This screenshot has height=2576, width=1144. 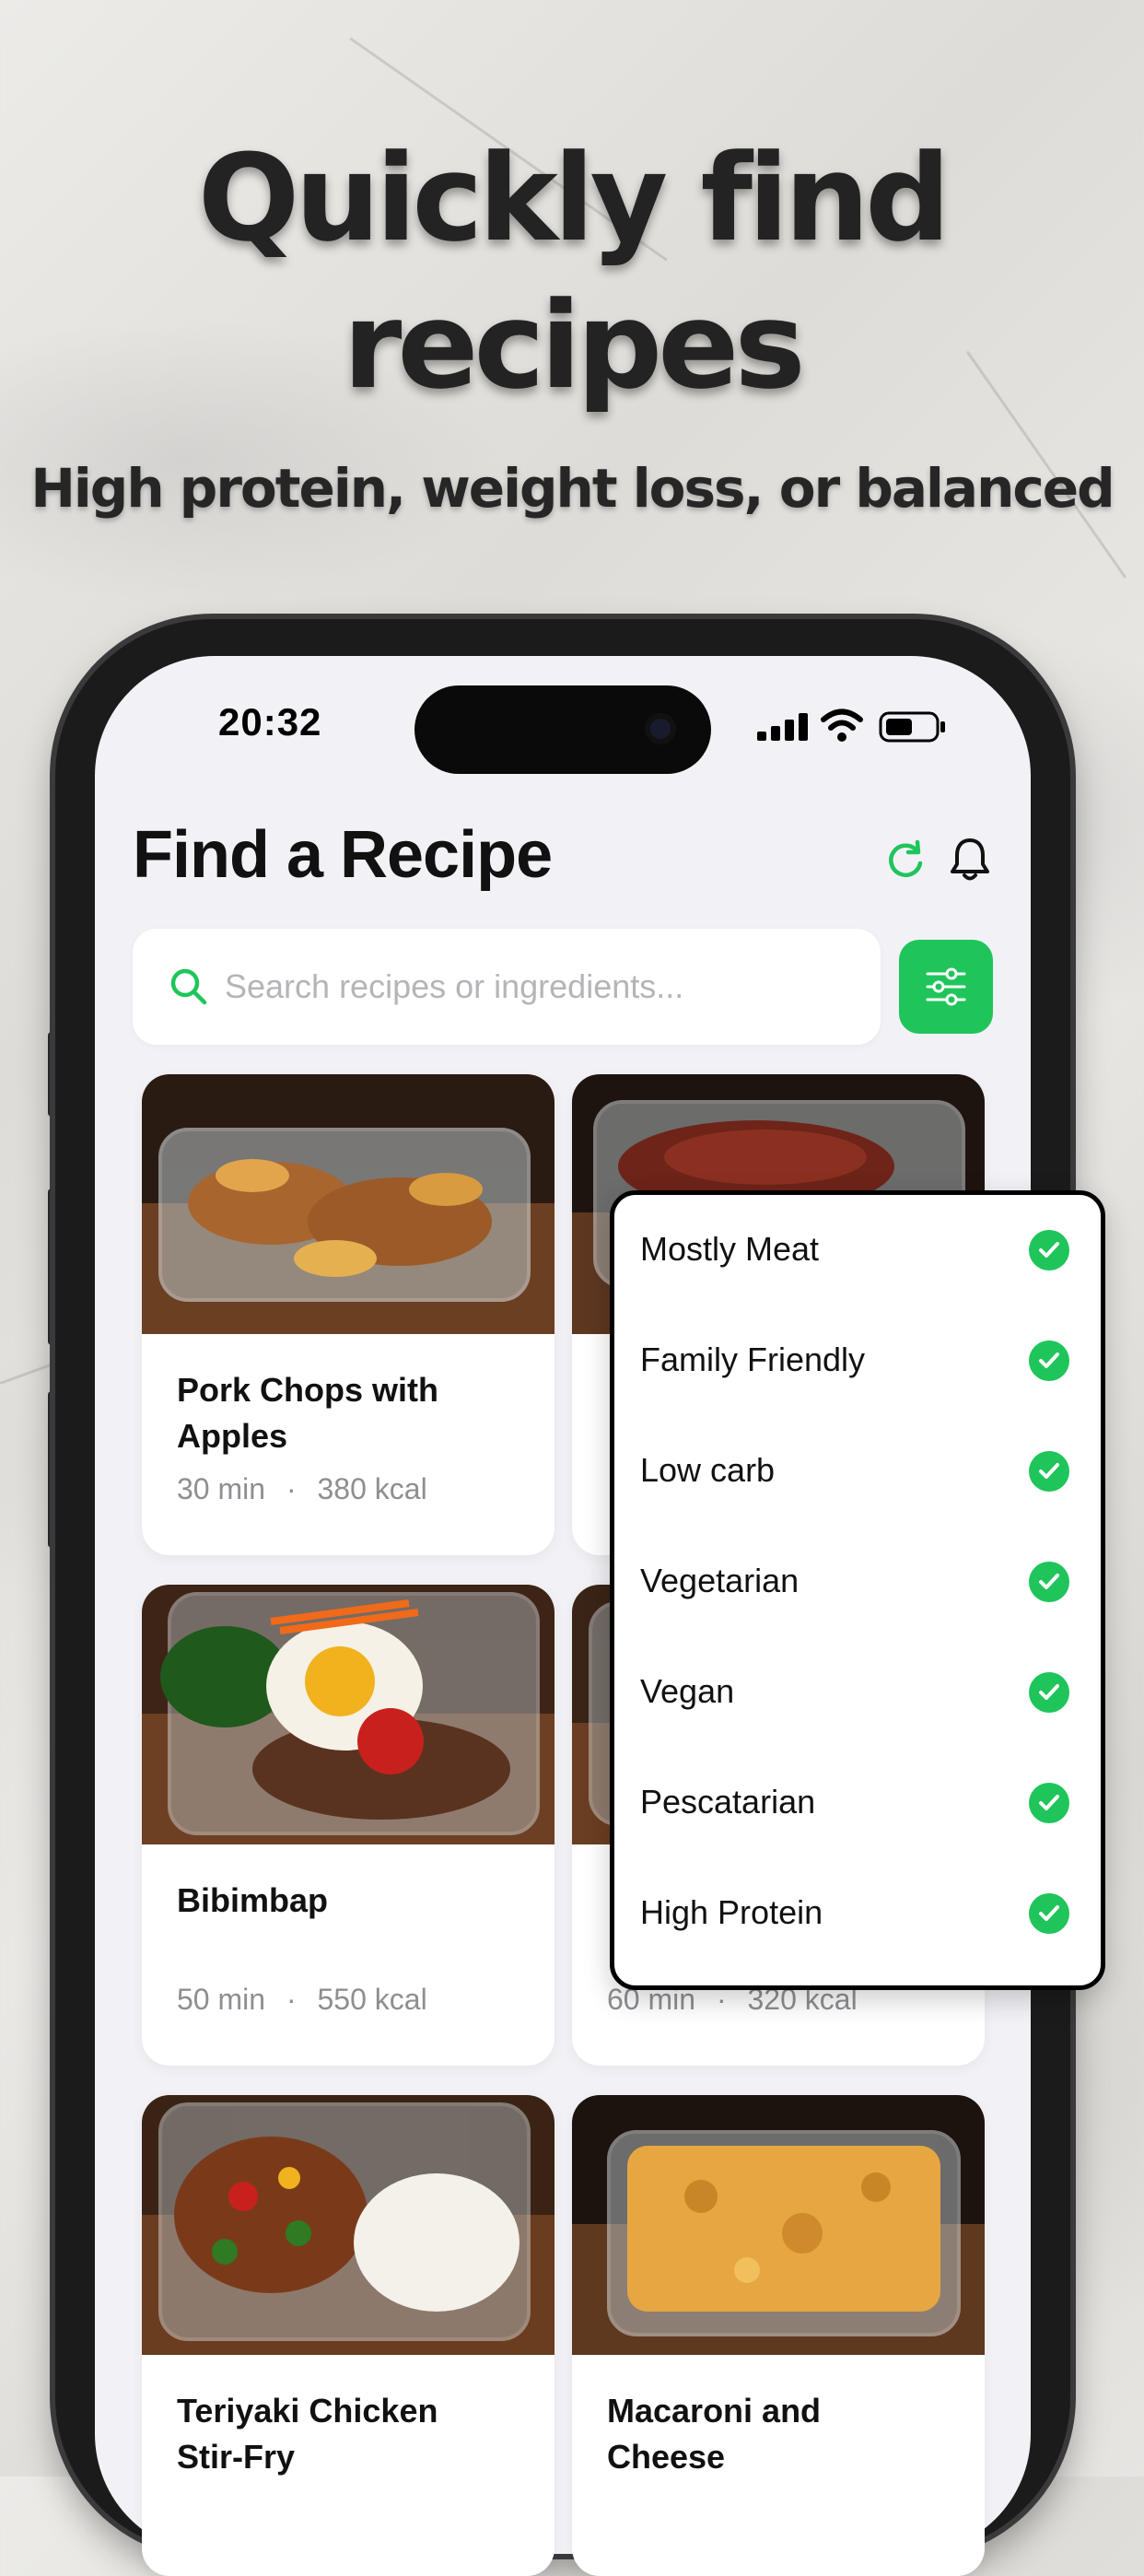 I want to click on recipe-kcal: 380 kcal, so click(x=372, y=1488).